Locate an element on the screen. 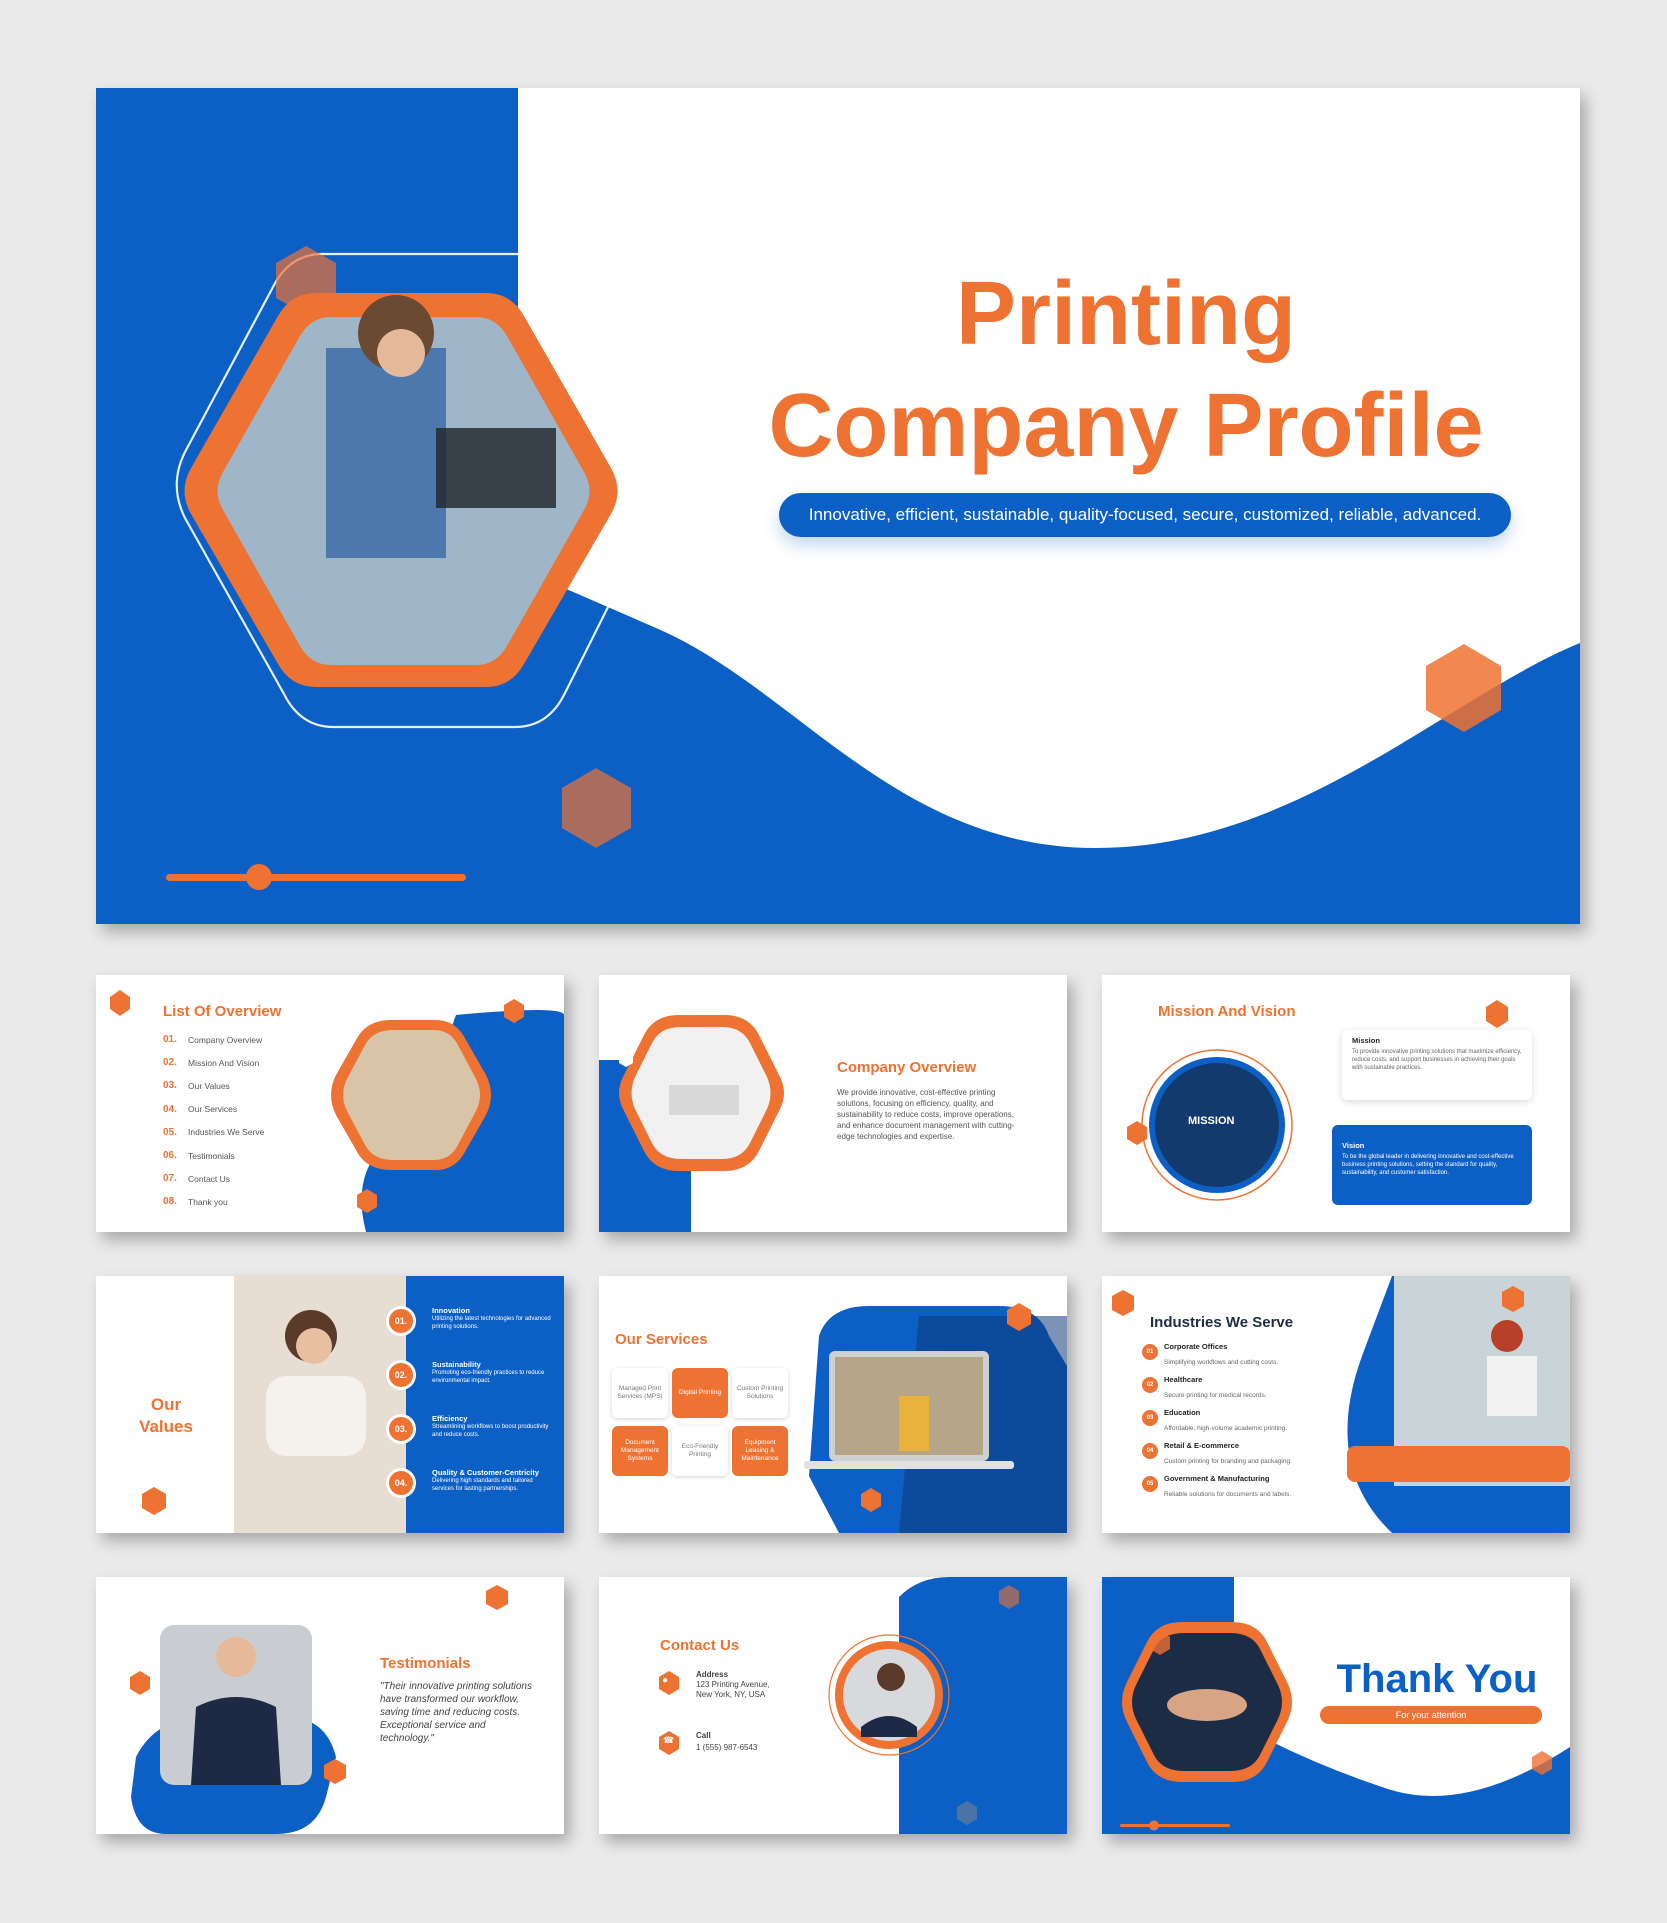 This screenshot has width=1667, height=1923. location-pin-icon: ● is located at coordinates (665, 1680).